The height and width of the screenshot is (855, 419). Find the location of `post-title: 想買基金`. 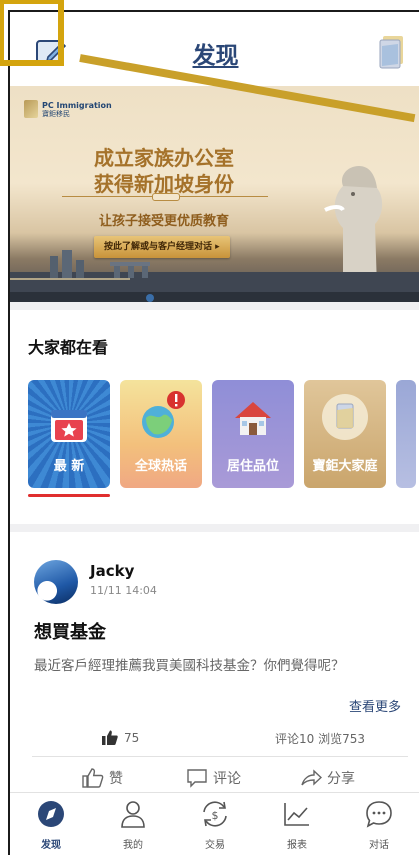

post-title: 想買基金 is located at coordinates (70, 631).